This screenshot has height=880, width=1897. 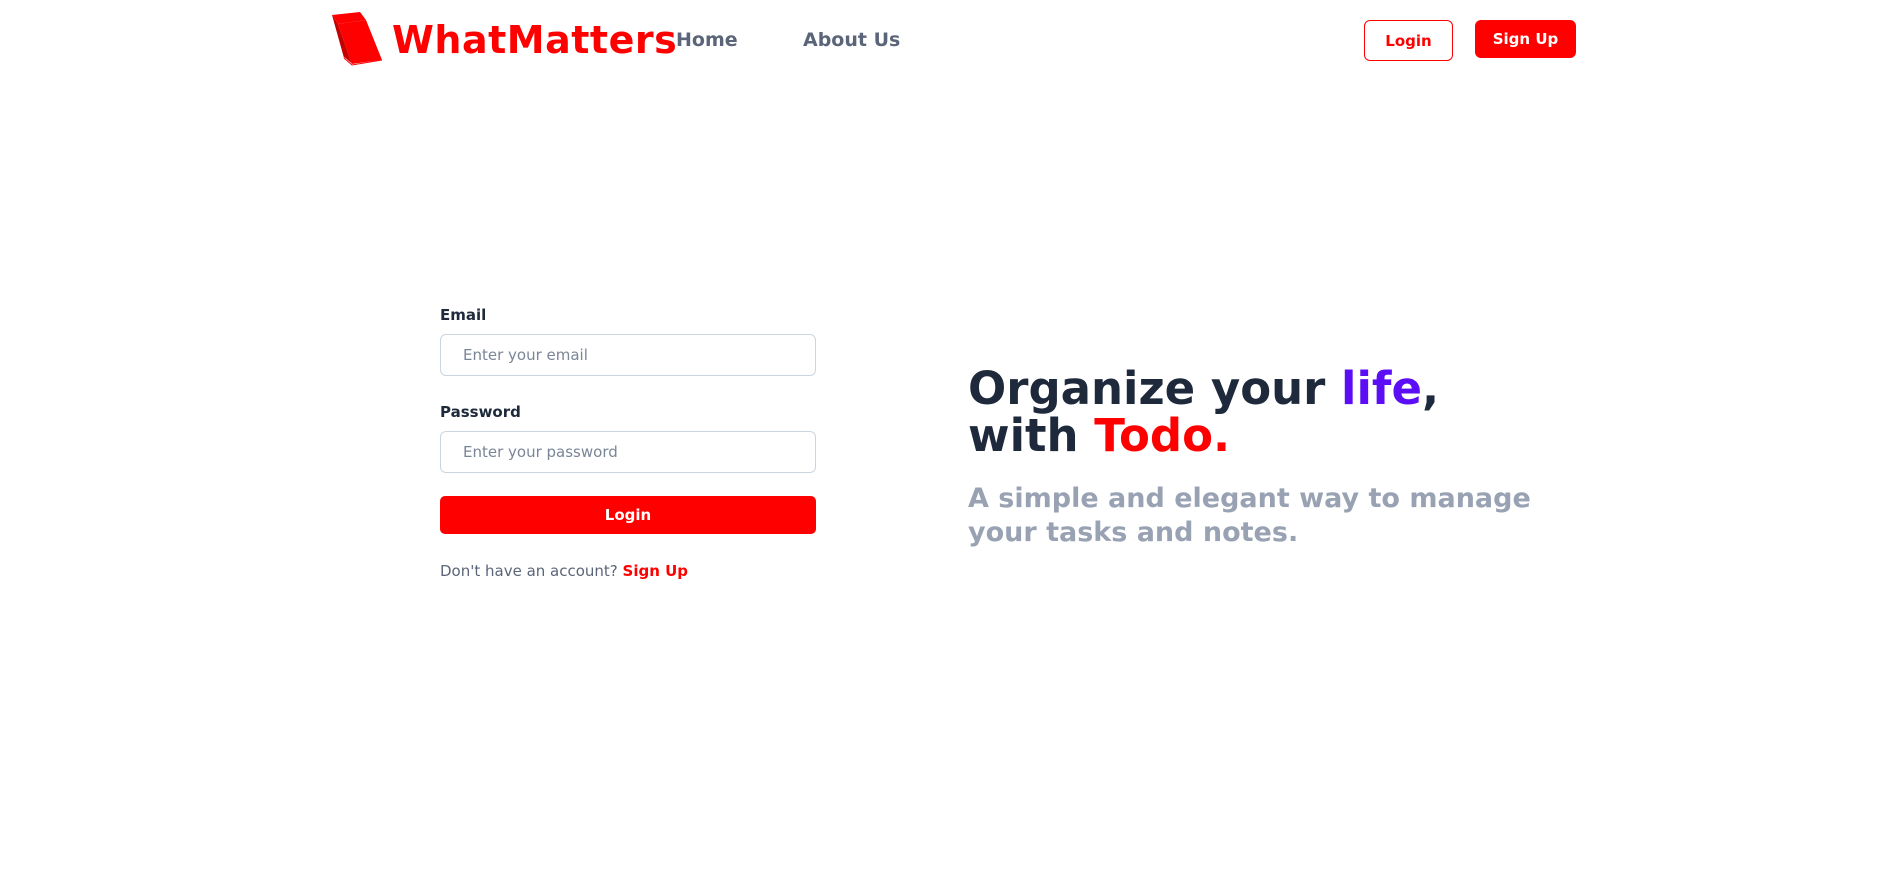 I want to click on book-icon, so click(x=357, y=39).